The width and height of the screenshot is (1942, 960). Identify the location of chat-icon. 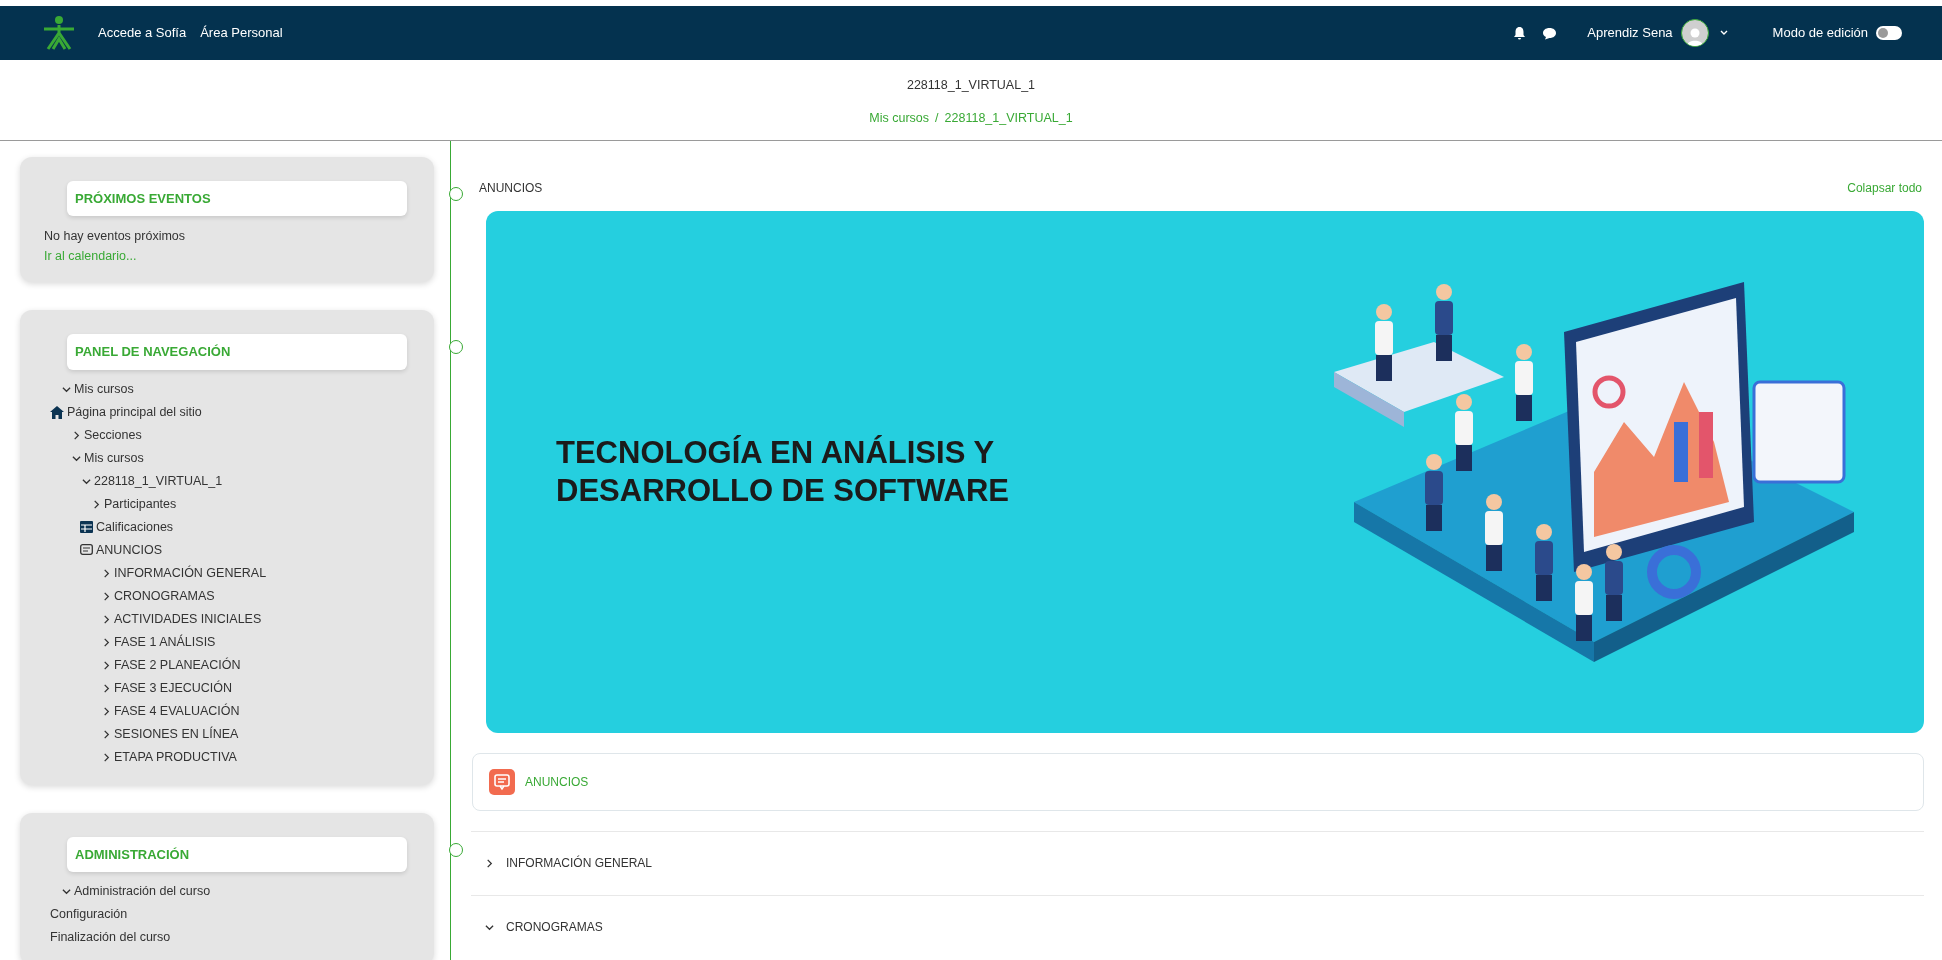
(1550, 33).